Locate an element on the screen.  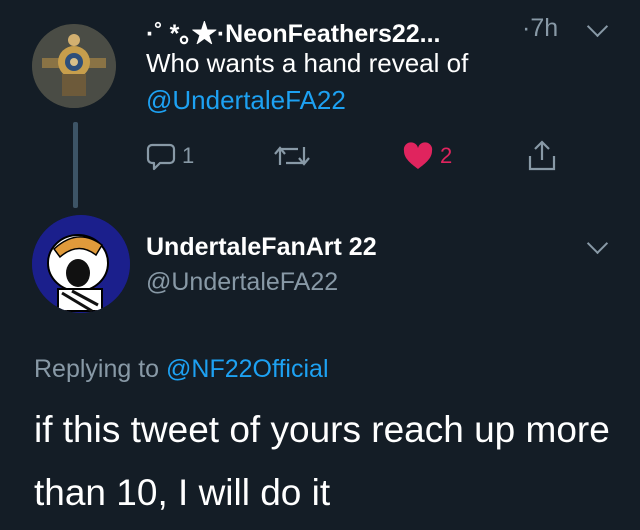
mention-link: @UndertaleFA22 is located at coordinates (246, 100).